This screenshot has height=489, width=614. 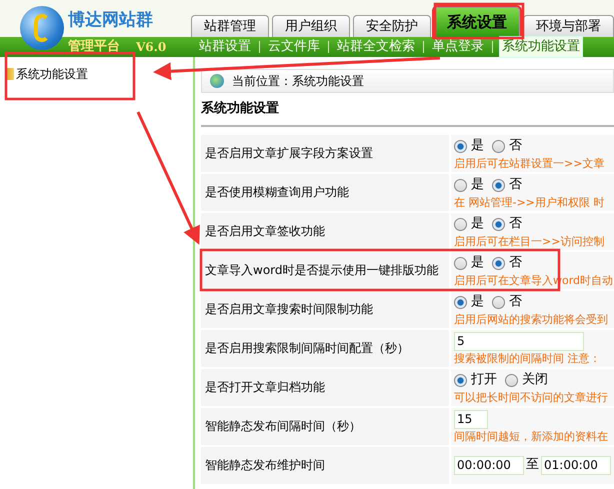 What do you see at coordinates (541, 47) in the screenshot?
I see `subnav-link: 系统功能设置` at bounding box center [541, 47].